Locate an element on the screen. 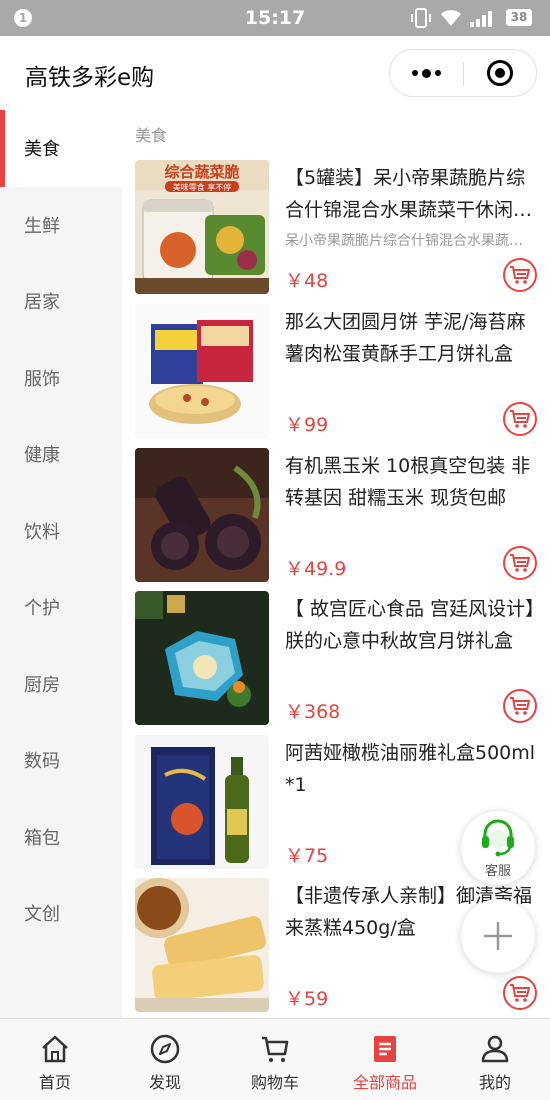 The height and width of the screenshot is (1100, 550). tab-mine: 我的 is located at coordinates (495, 1059).